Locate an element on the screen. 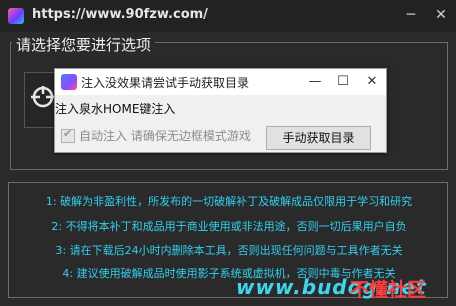 Image resolution: width=456 pixels, height=306 pixels. dialog-title: 注入没效果请尝试手动获取目录 is located at coordinates (165, 83).